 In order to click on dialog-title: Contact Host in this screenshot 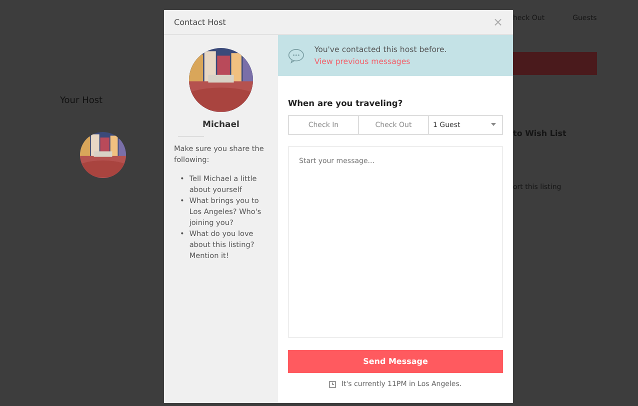, I will do `click(200, 22)`.